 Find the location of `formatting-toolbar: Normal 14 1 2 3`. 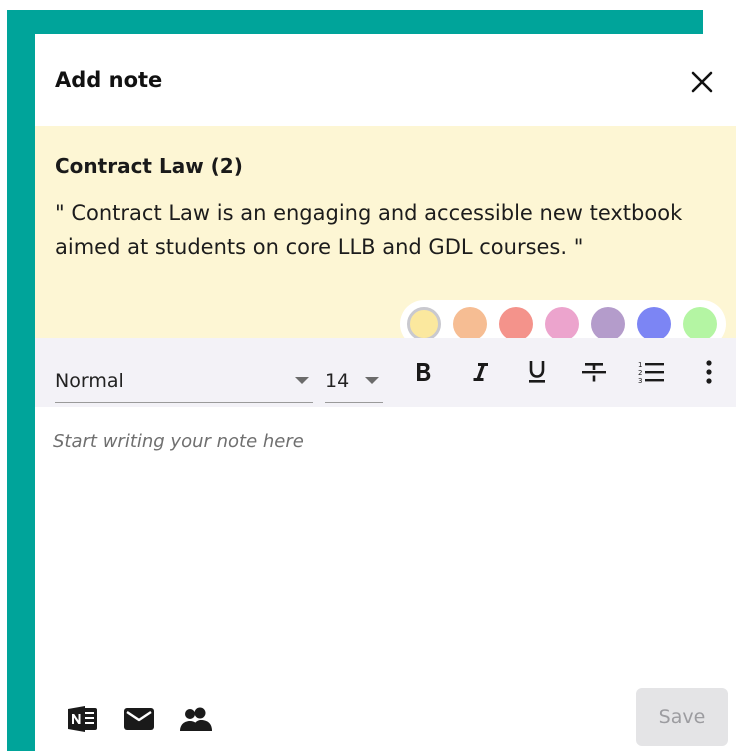

formatting-toolbar: Normal 14 1 2 3 is located at coordinates (385, 372).